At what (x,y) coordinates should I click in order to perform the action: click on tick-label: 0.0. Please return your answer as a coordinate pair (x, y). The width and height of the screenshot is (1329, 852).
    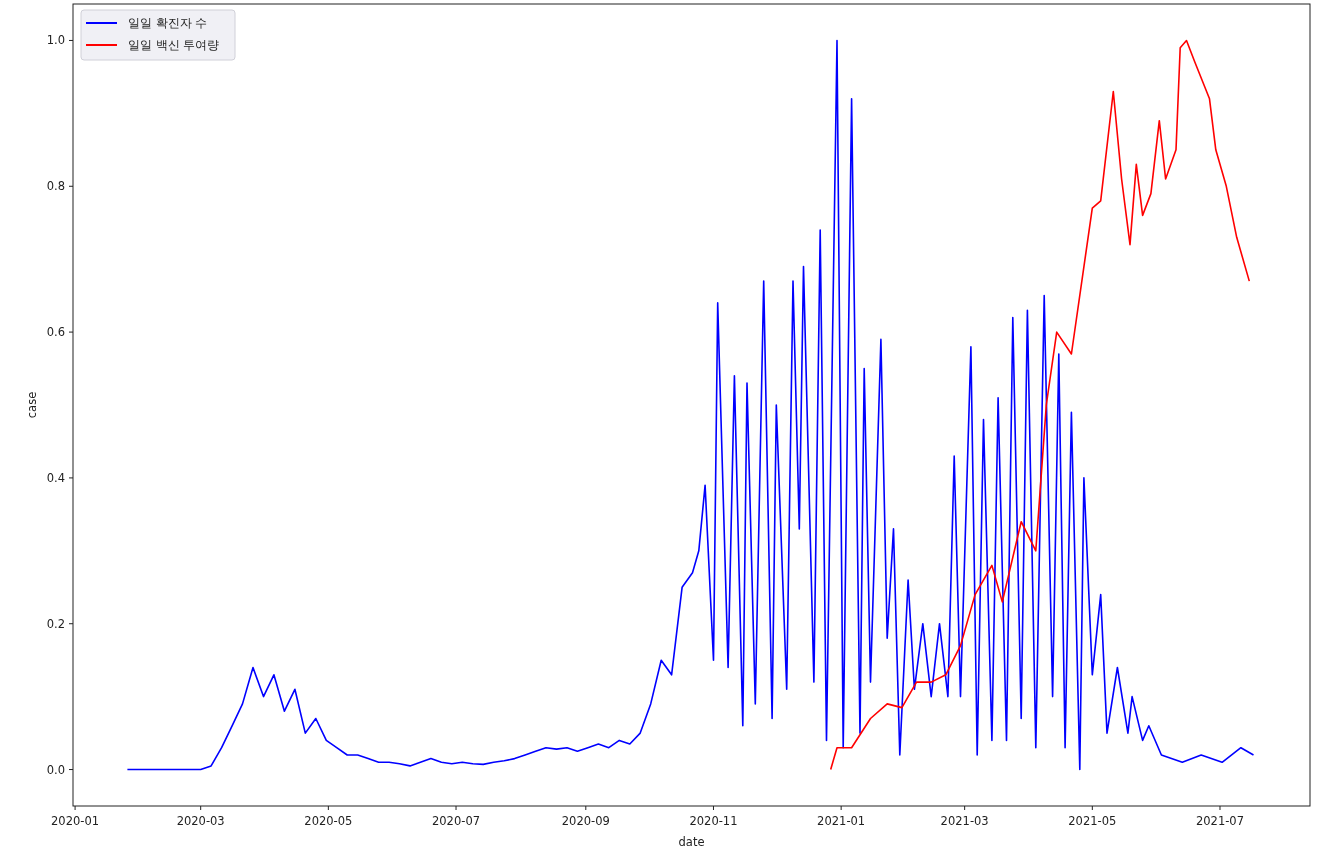
    Looking at the image, I should click on (55, 769).